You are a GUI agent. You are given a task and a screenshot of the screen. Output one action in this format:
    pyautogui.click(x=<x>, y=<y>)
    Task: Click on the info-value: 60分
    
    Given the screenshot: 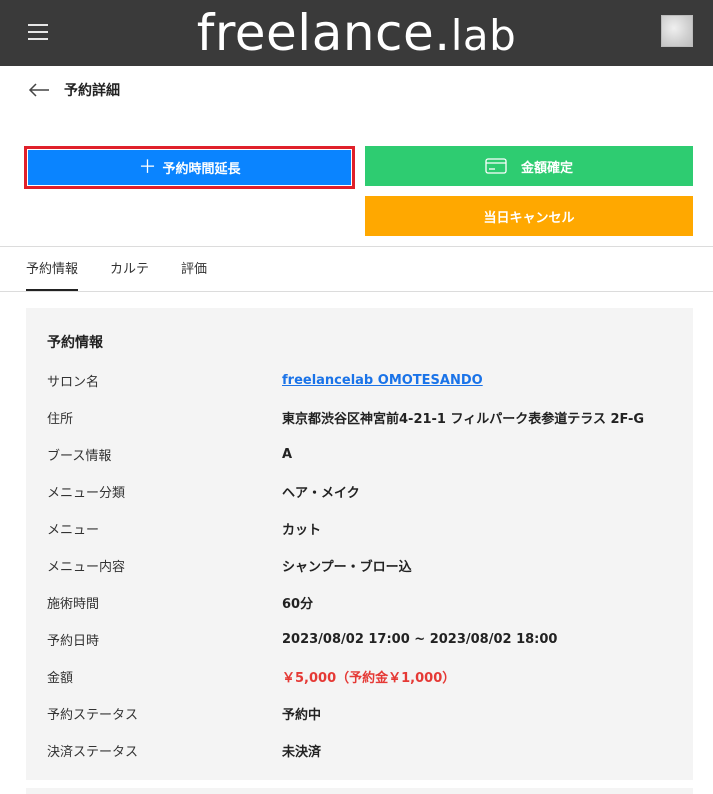 What is the action you would take?
    pyautogui.click(x=298, y=604)
    